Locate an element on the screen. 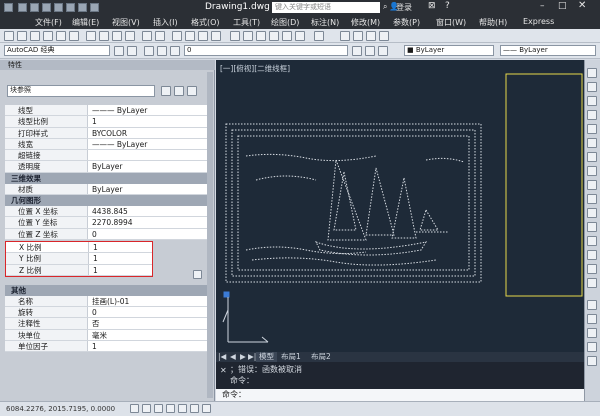 Image resolution: width=600 pixels, height=416 pixels. cmd-close-icon: ✕ is located at coordinates (223, 370).